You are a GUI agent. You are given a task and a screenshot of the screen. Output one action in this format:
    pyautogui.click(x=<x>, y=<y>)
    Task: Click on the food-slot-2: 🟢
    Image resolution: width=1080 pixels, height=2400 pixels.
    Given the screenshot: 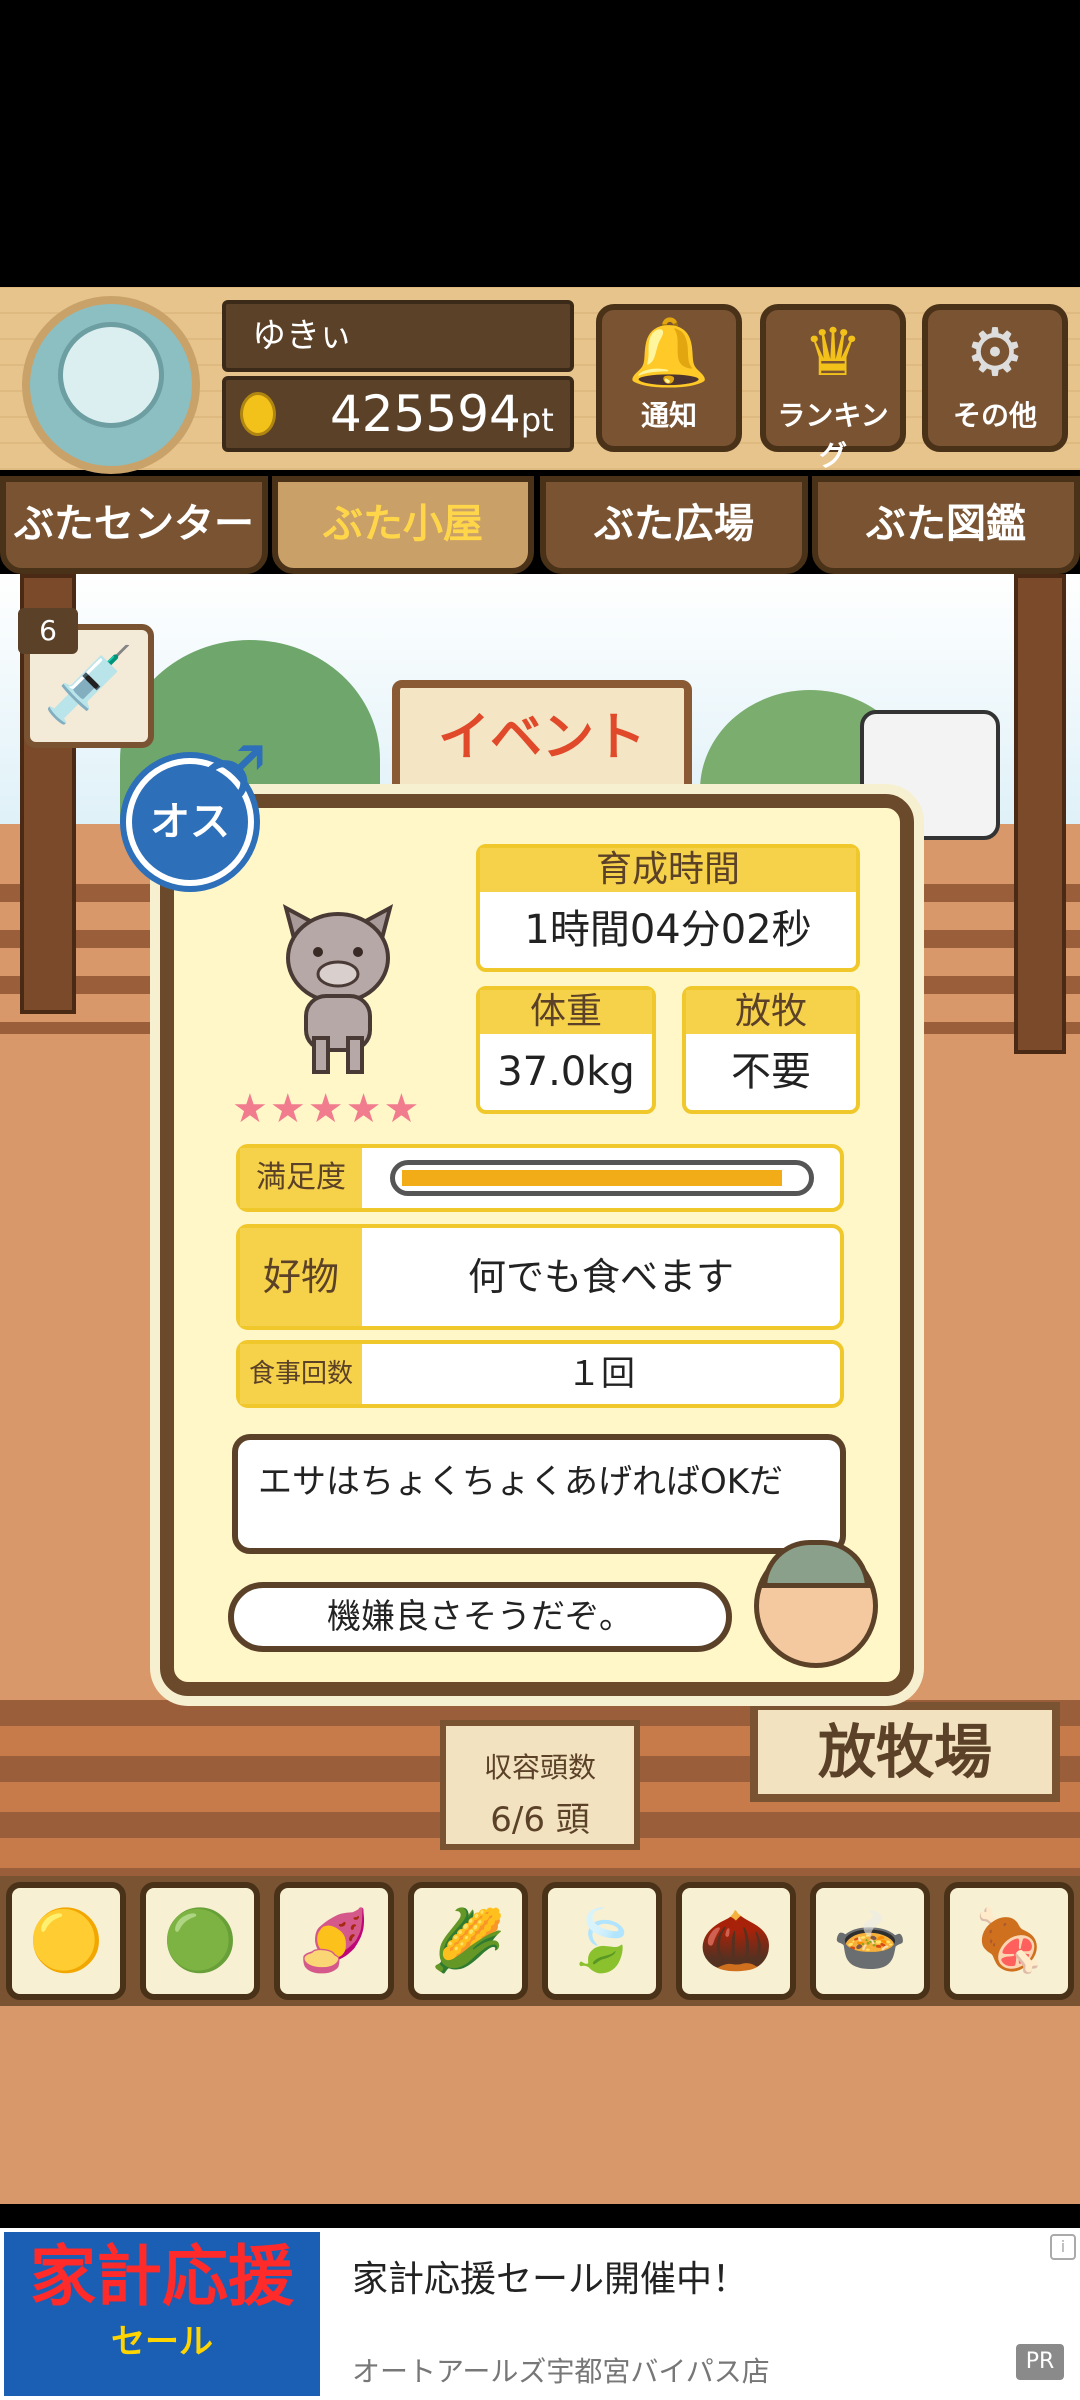 What is the action you would take?
    pyautogui.click(x=200, y=1941)
    